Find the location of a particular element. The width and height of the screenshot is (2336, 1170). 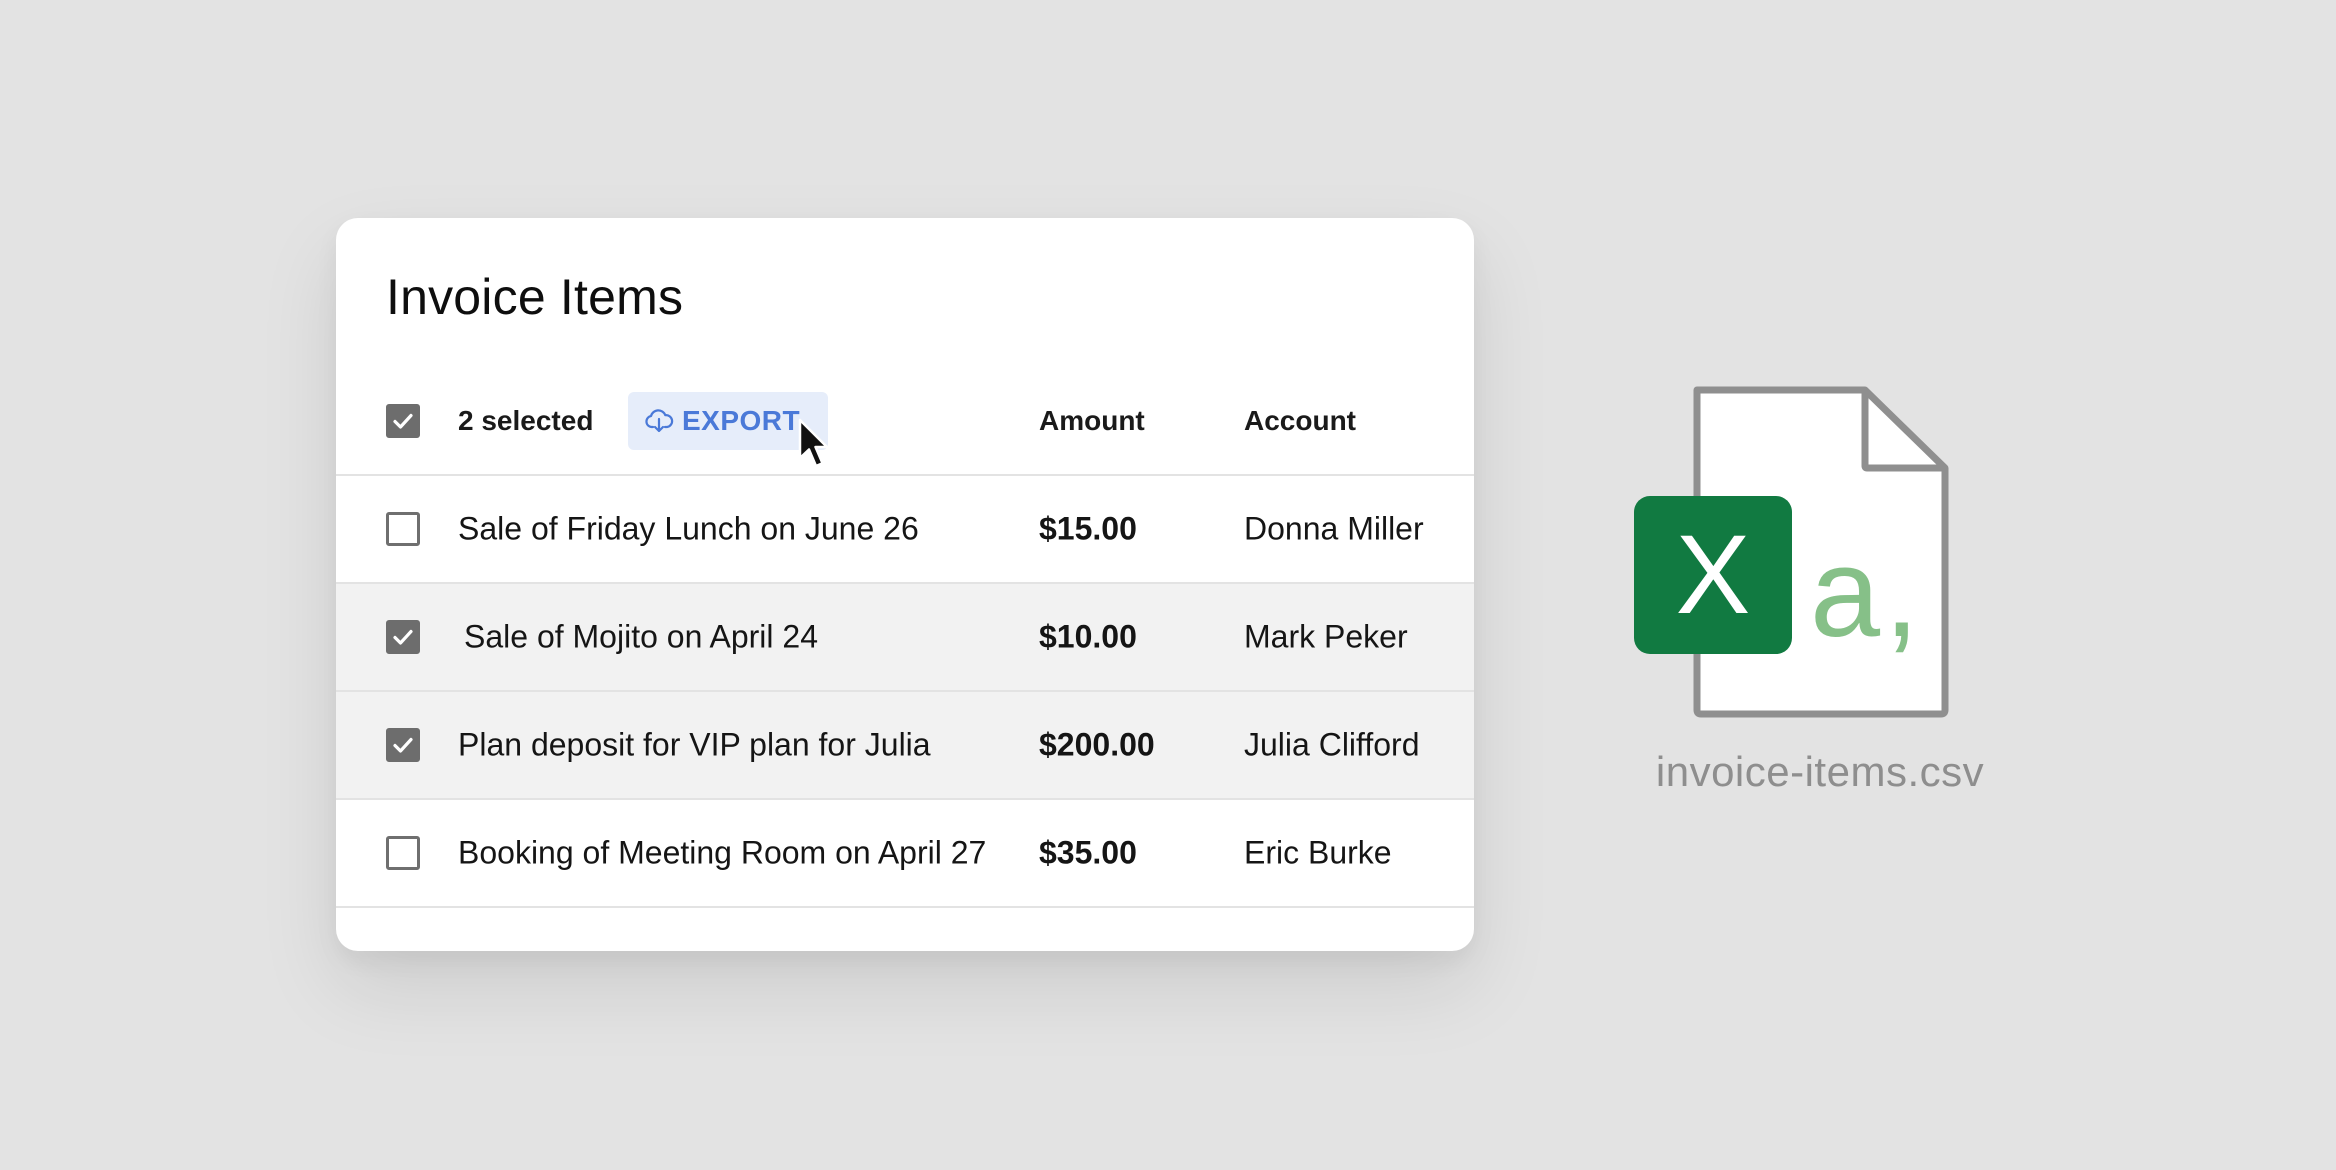

row-account: Donna Miller is located at coordinates (1334, 528).